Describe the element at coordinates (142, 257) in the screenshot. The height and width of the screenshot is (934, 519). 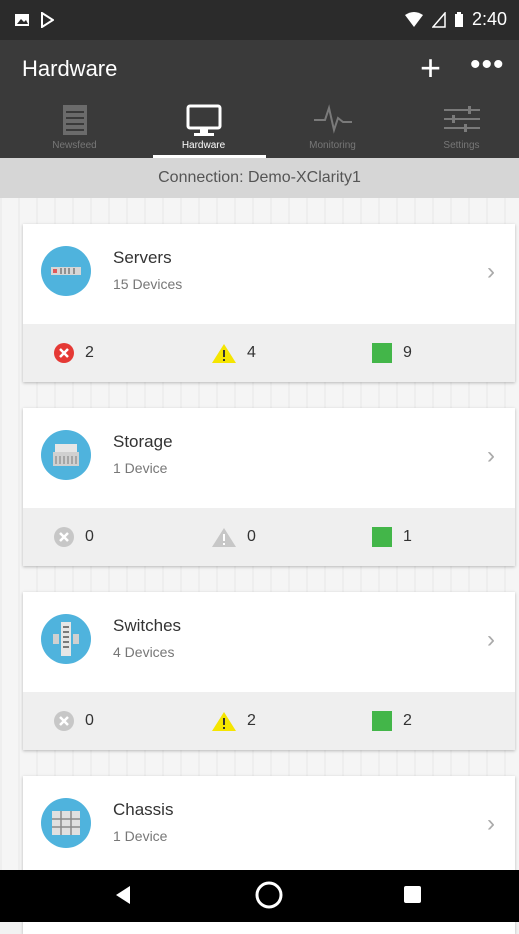
I see `card-title: Servers` at that location.